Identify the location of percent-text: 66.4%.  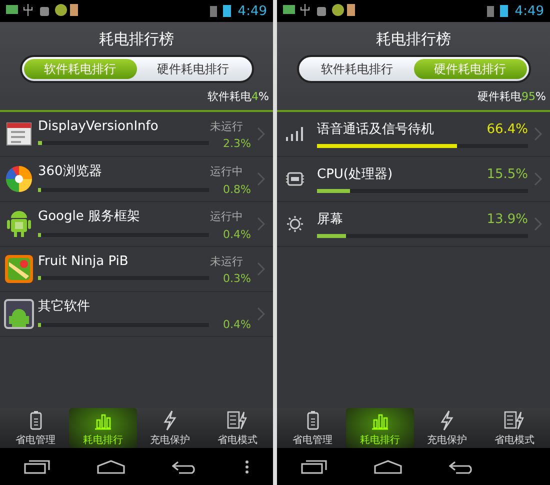
(507, 129).